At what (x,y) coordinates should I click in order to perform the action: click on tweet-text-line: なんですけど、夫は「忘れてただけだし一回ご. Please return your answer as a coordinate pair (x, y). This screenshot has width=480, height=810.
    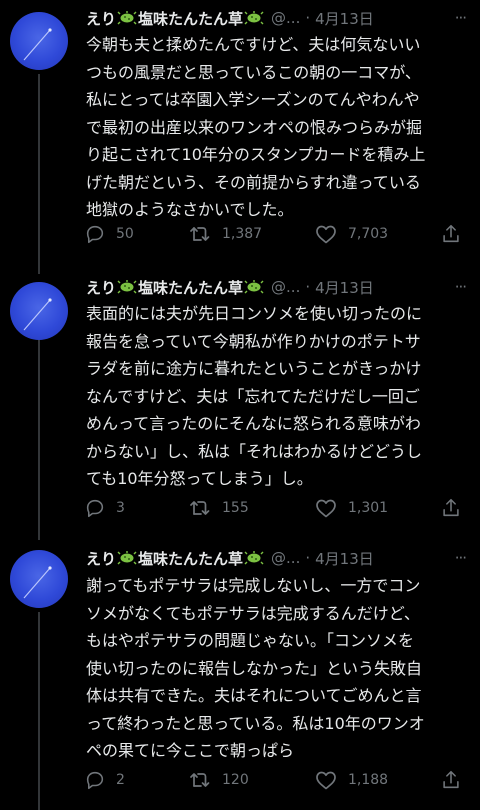
    Looking at the image, I should click on (253, 396).